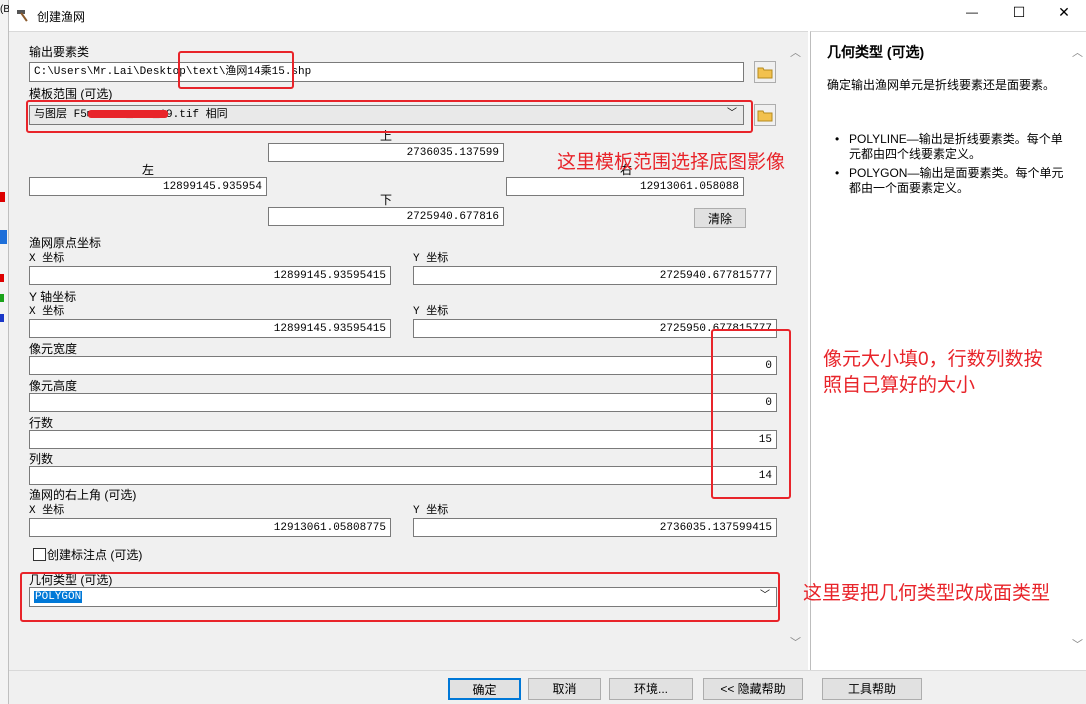  I want to click on label-points-label: 创建标注点 (可选), so click(95, 555).